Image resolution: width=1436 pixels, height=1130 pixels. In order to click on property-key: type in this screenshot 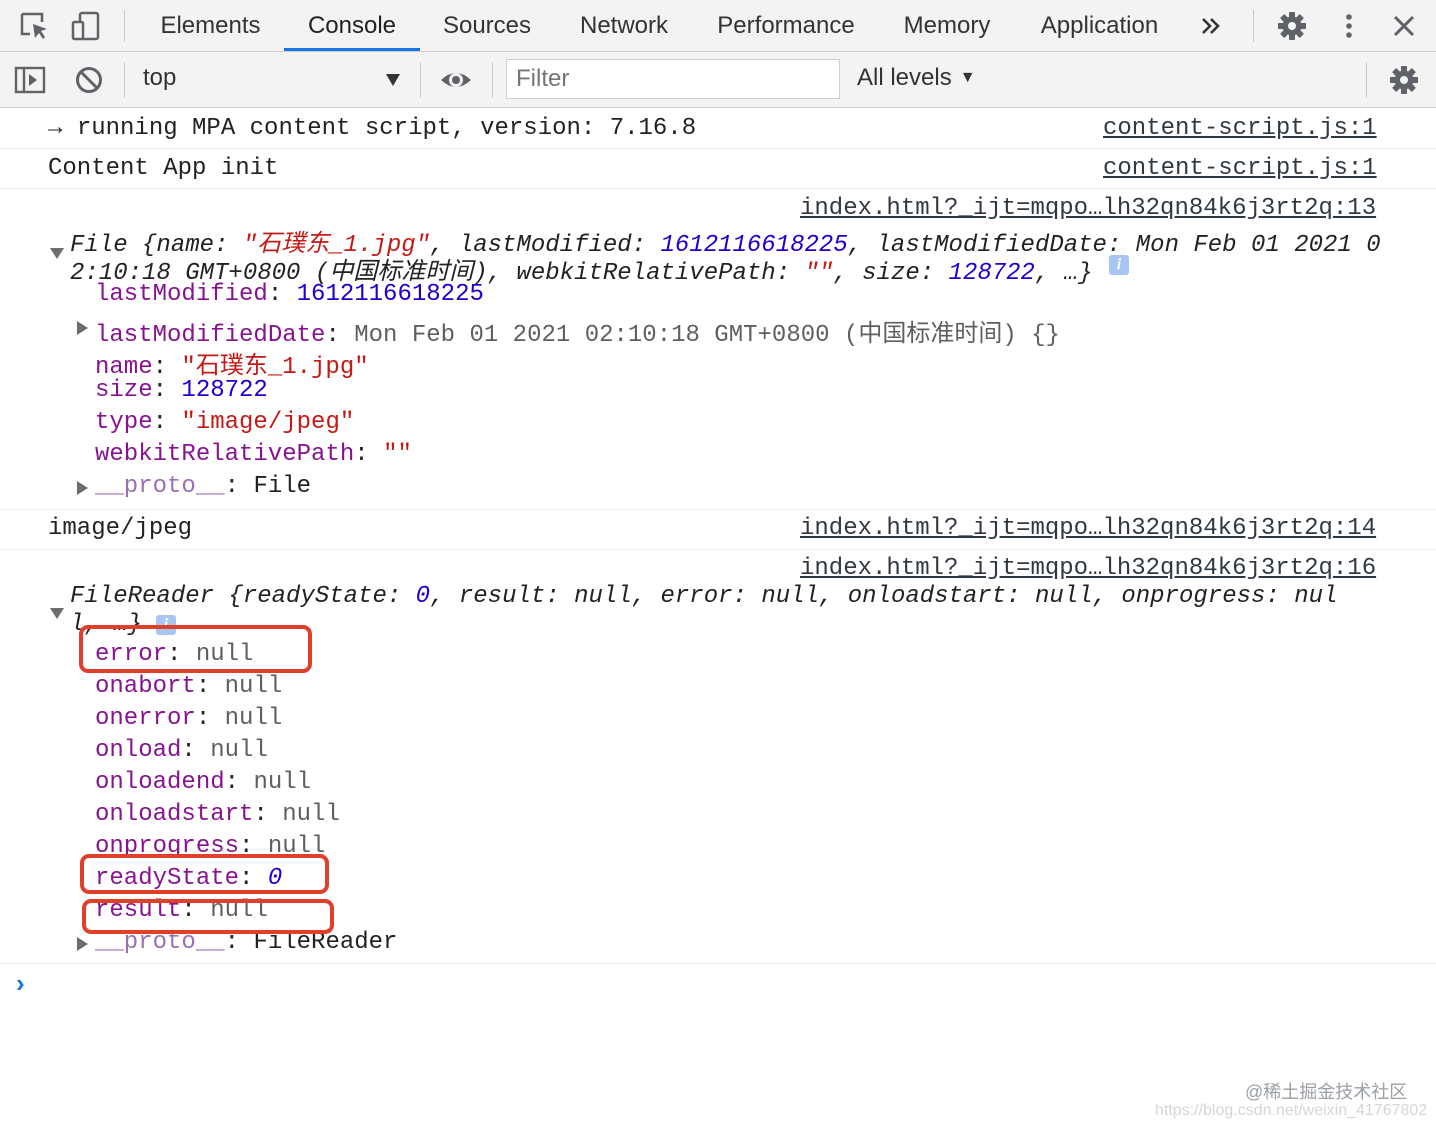, I will do `click(124, 422)`.